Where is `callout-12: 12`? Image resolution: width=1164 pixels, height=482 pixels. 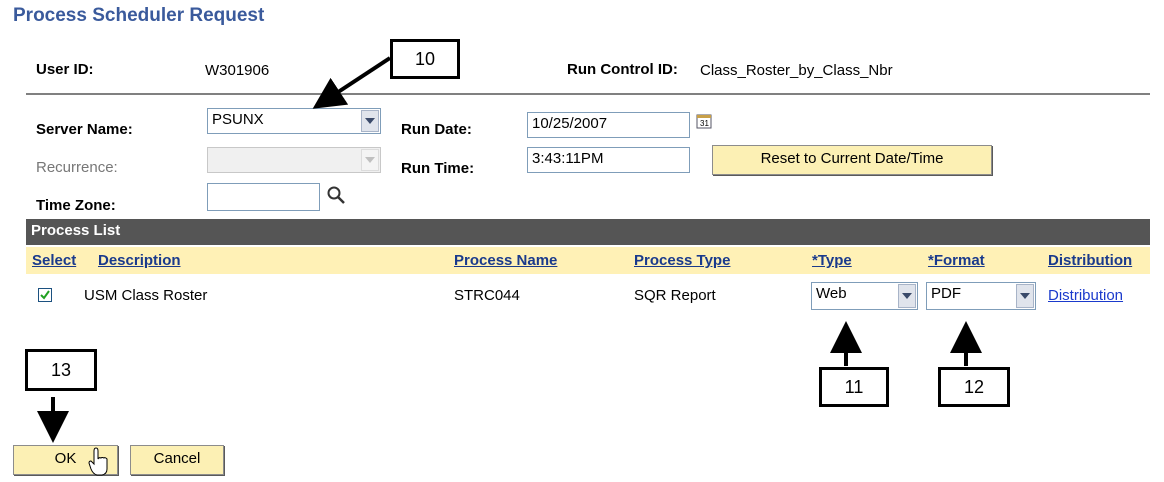
callout-12: 12 is located at coordinates (974, 387).